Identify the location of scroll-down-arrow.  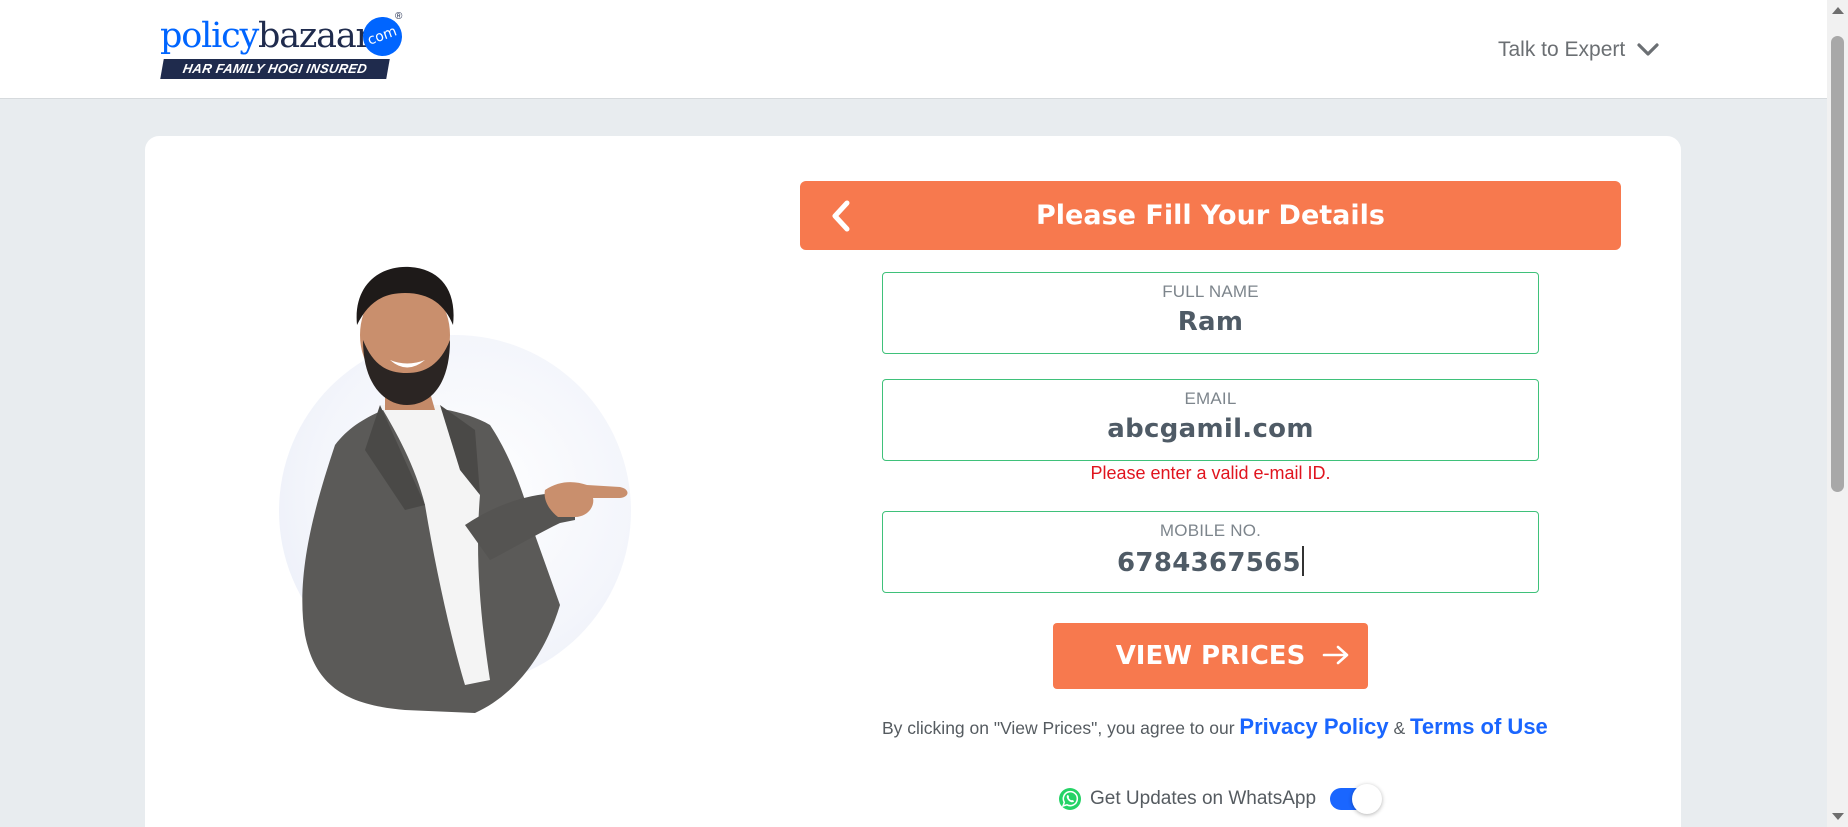
(1838, 816).